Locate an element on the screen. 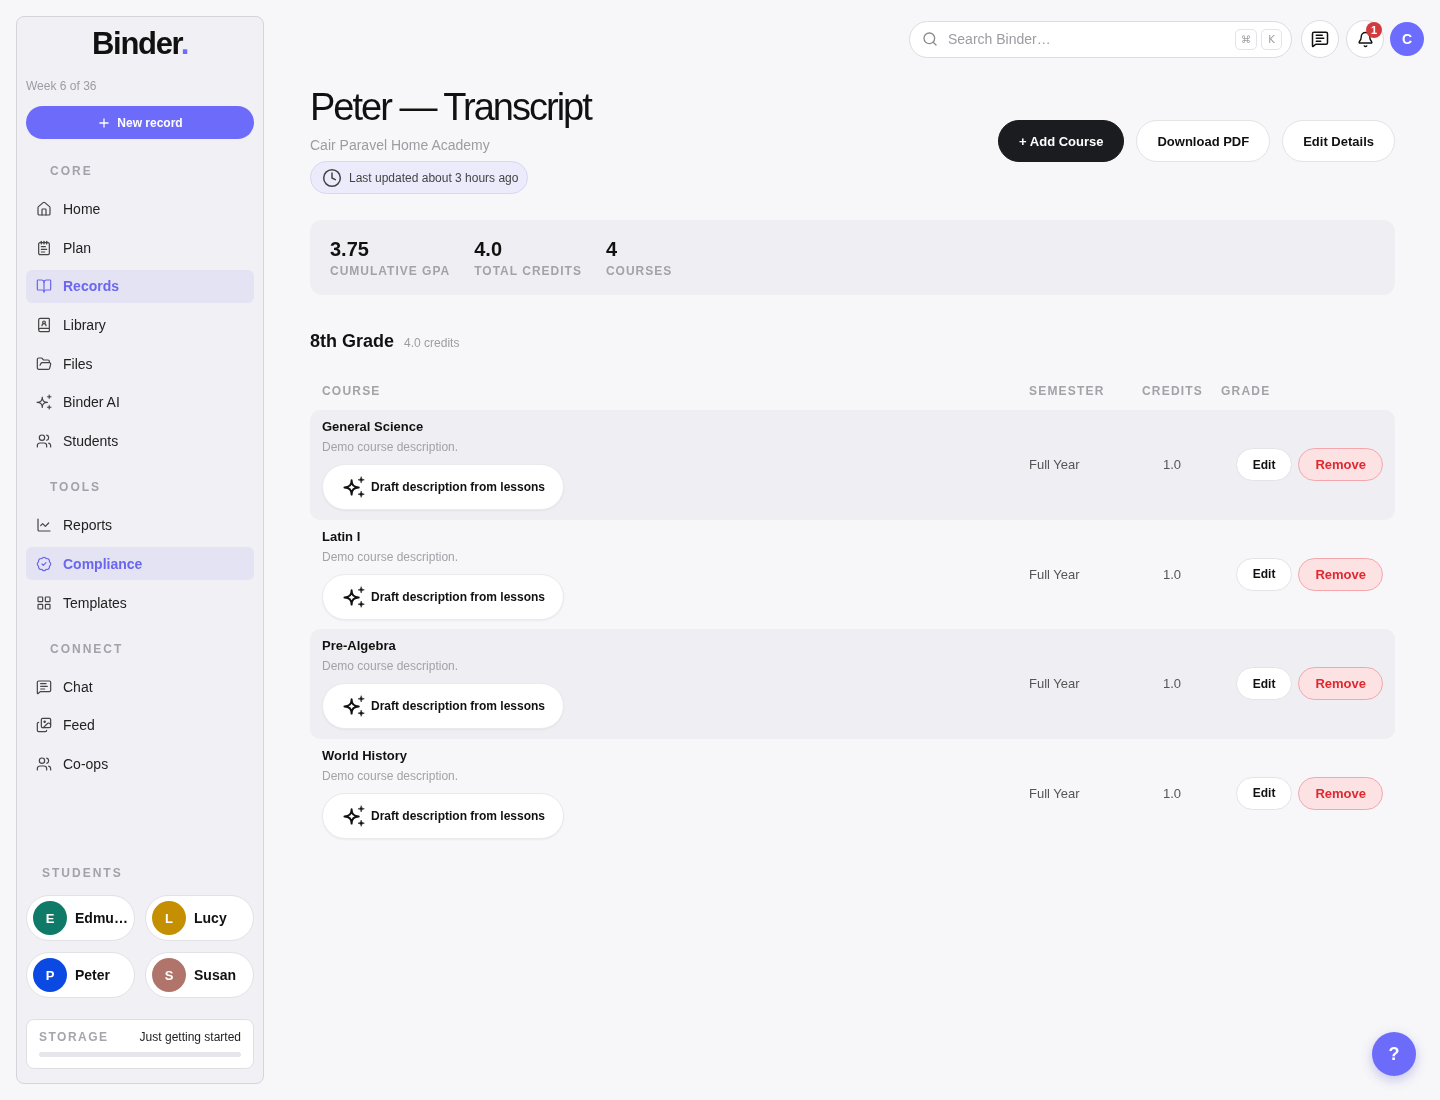 This screenshot has width=1440, height=1100. course-name: Latin I is located at coordinates (341, 536).